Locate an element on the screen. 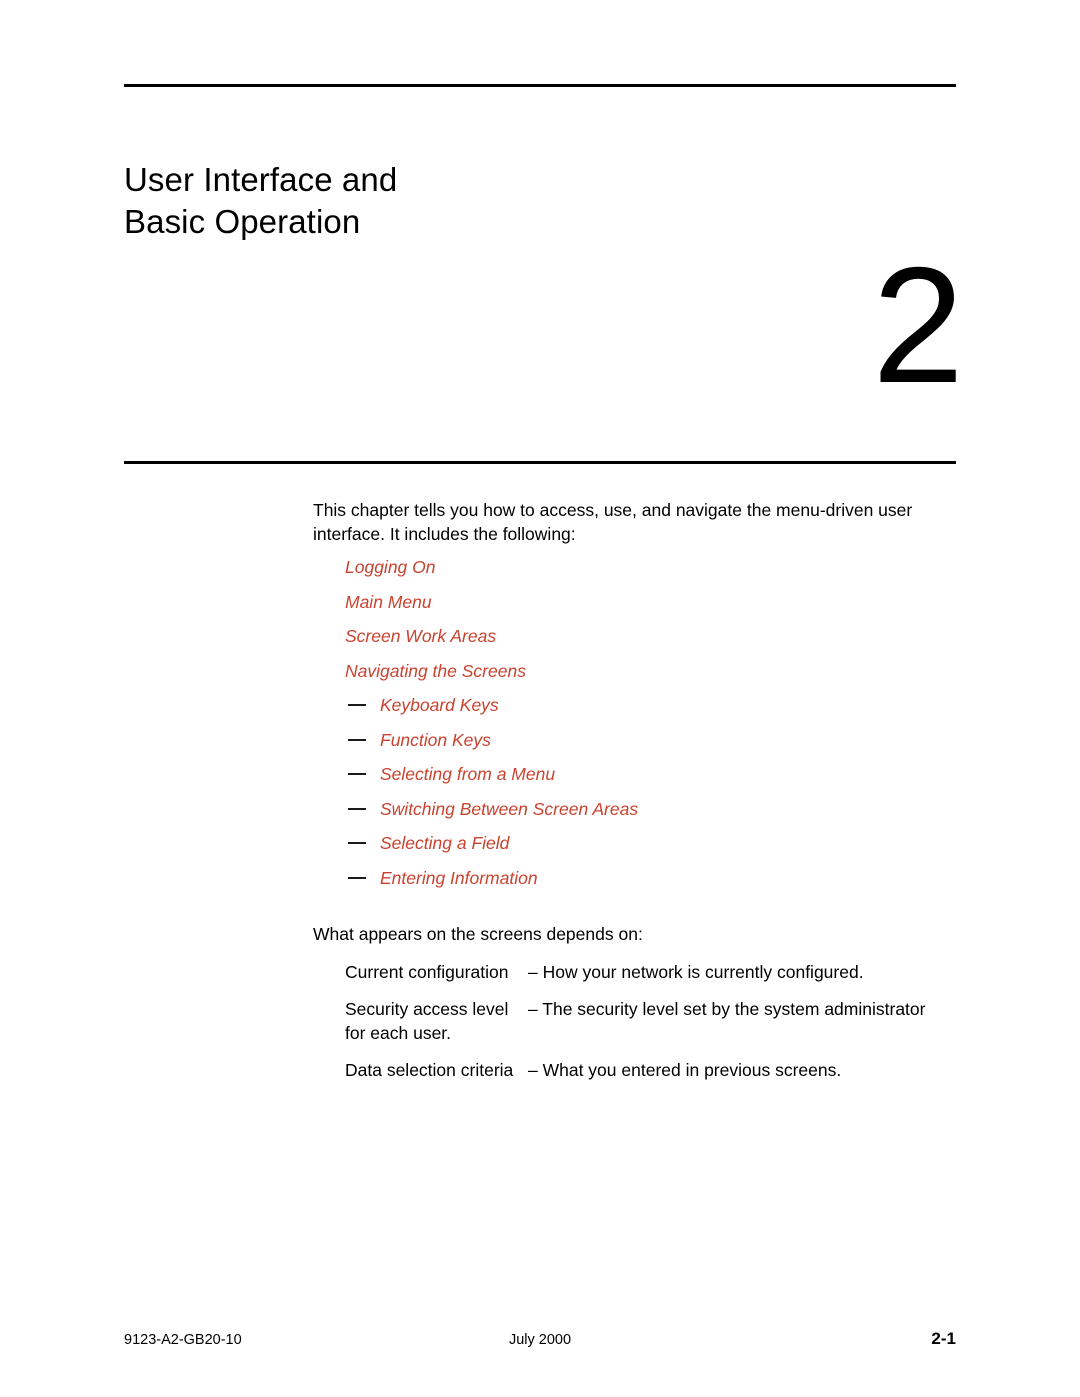 The height and width of the screenshot is (1397, 1080). title-separator-rule is located at coordinates (540, 462).